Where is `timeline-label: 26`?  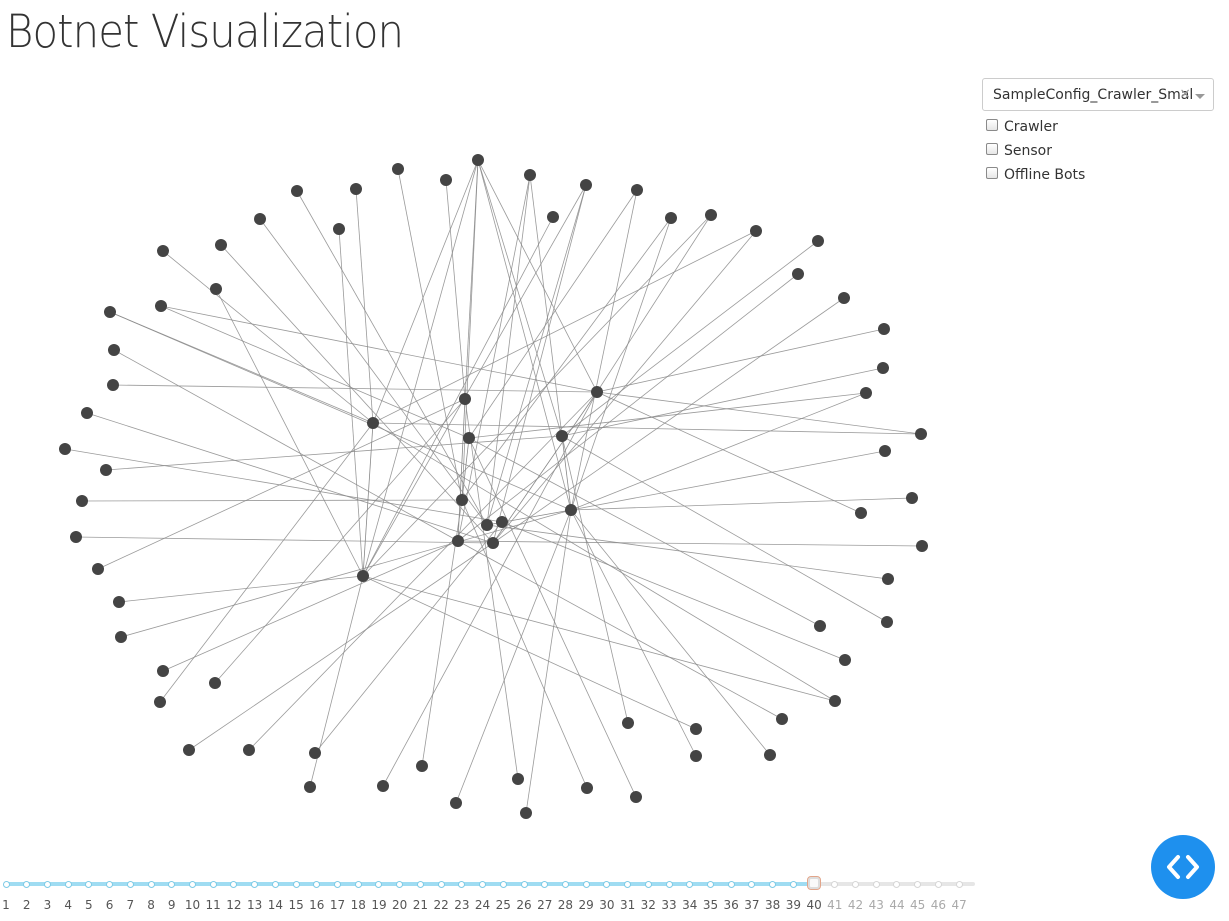 timeline-label: 26 is located at coordinates (523, 905).